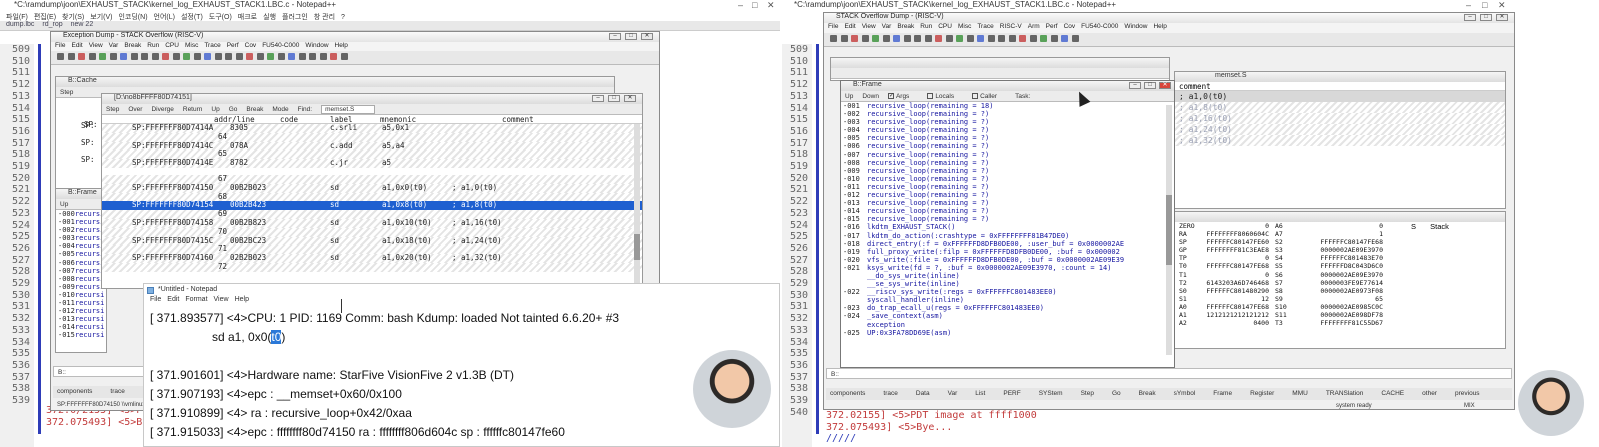 The width and height of the screenshot is (1599, 447). What do you see at coordinates (269, 17) in the screenshot?
I see `menu-item: 실행` at bounding box center [269, 17].